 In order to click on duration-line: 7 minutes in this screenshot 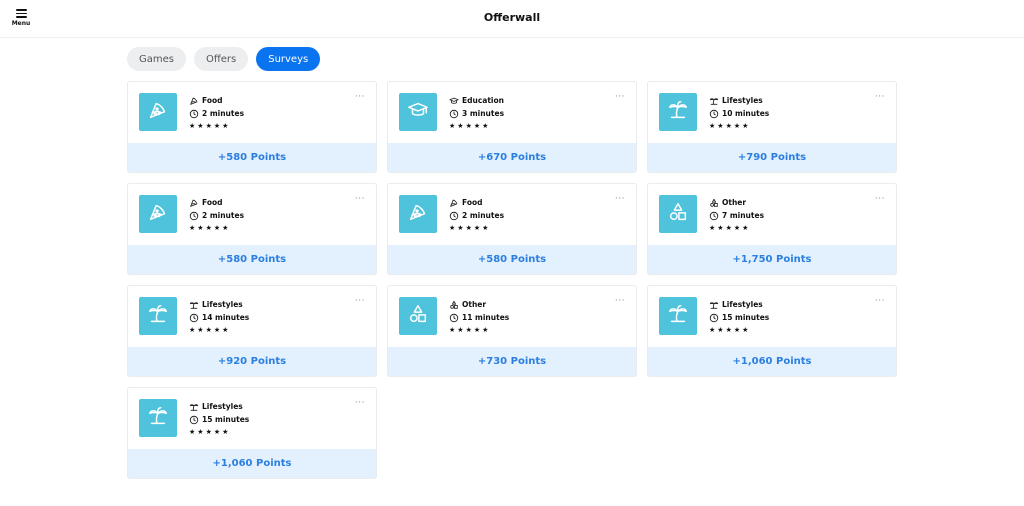, I will do `click(736, 215)`.